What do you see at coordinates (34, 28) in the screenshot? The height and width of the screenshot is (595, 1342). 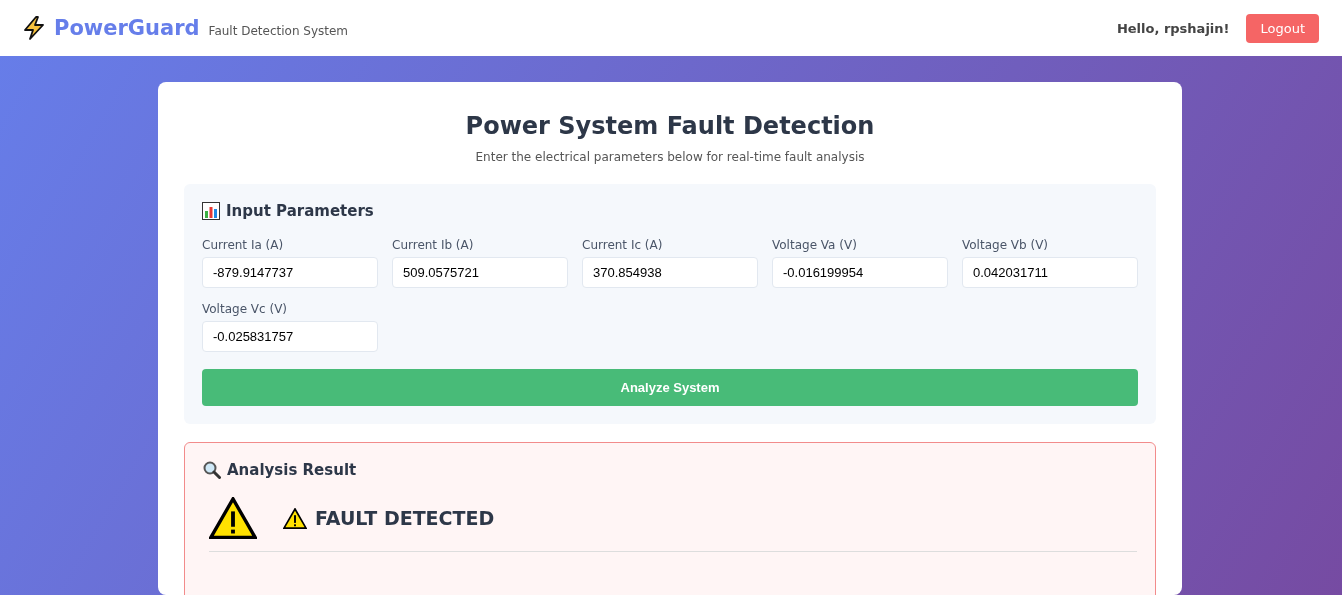 I see `lightning-icon` at bounding box center [34, 28].